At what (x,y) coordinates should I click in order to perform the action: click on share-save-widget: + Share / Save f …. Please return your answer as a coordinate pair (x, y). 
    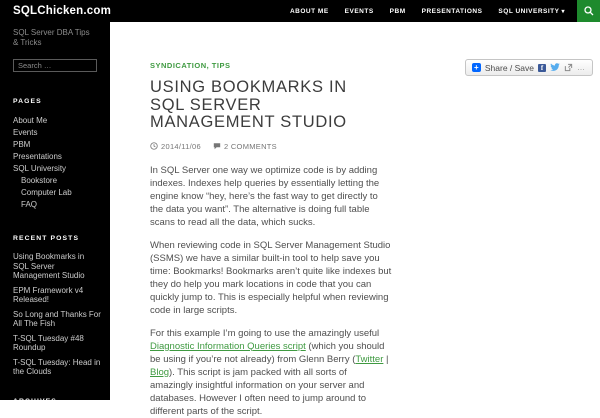
    Looking at the image, I should click on (528, 67).